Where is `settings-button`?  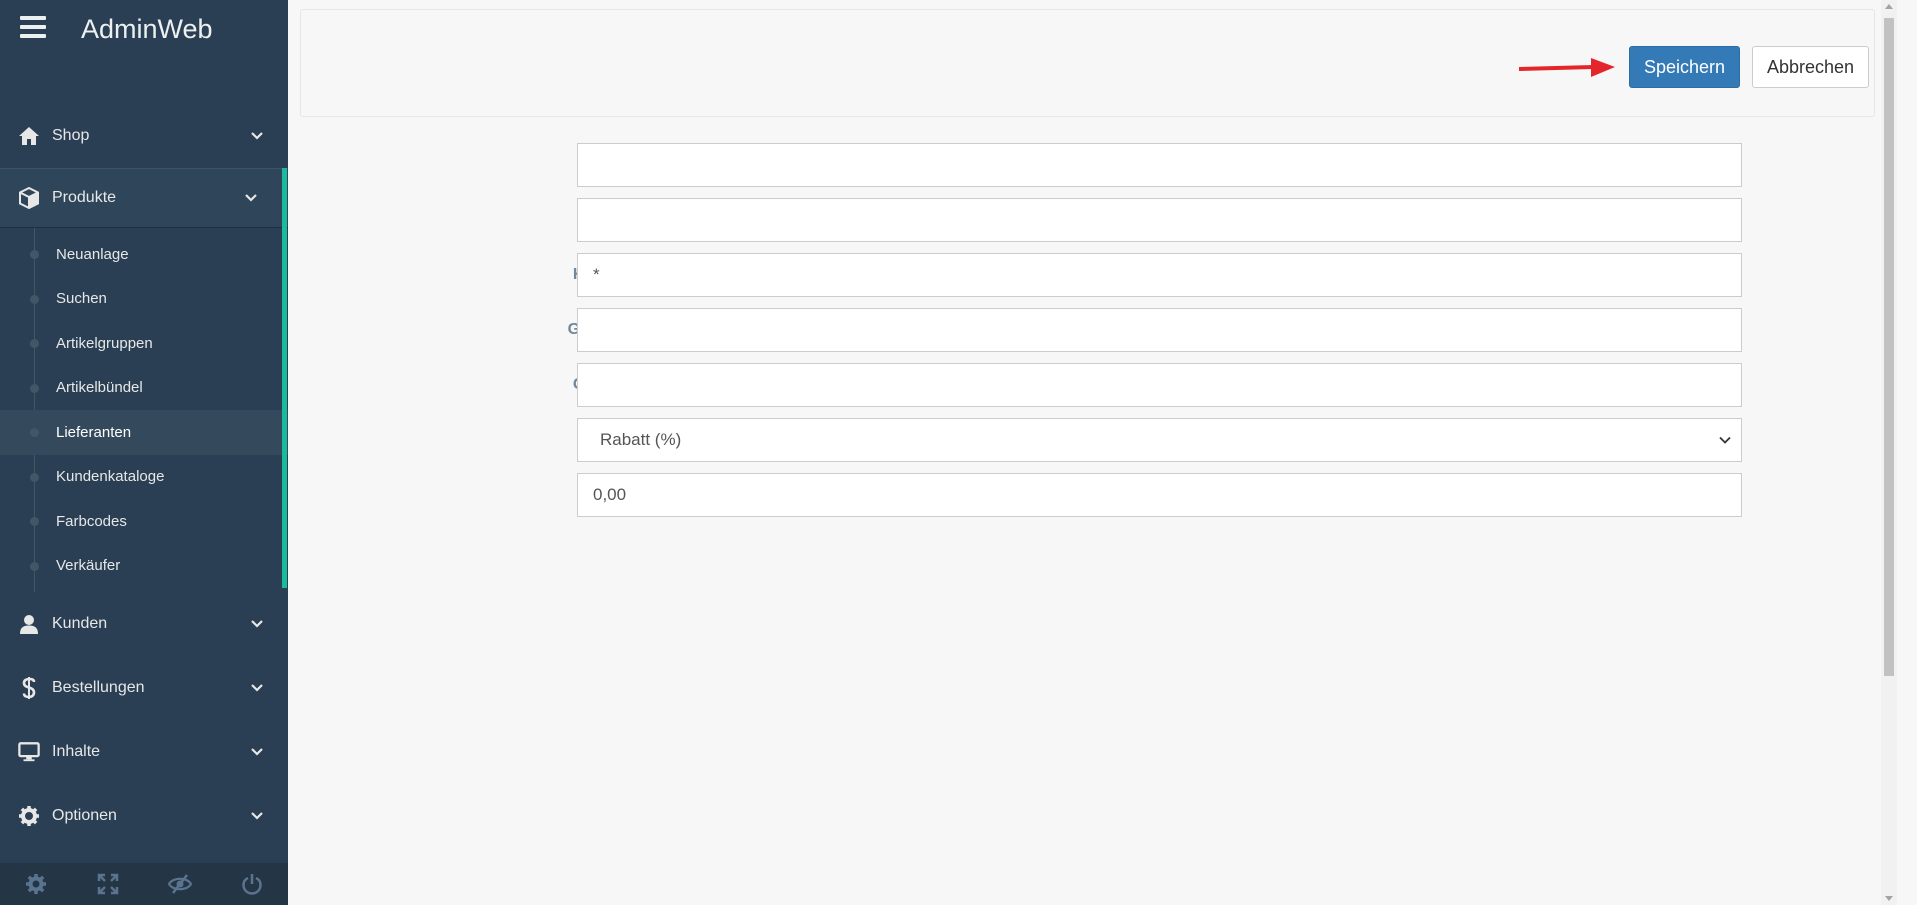
settings-button is located at coordinates (36, 884).